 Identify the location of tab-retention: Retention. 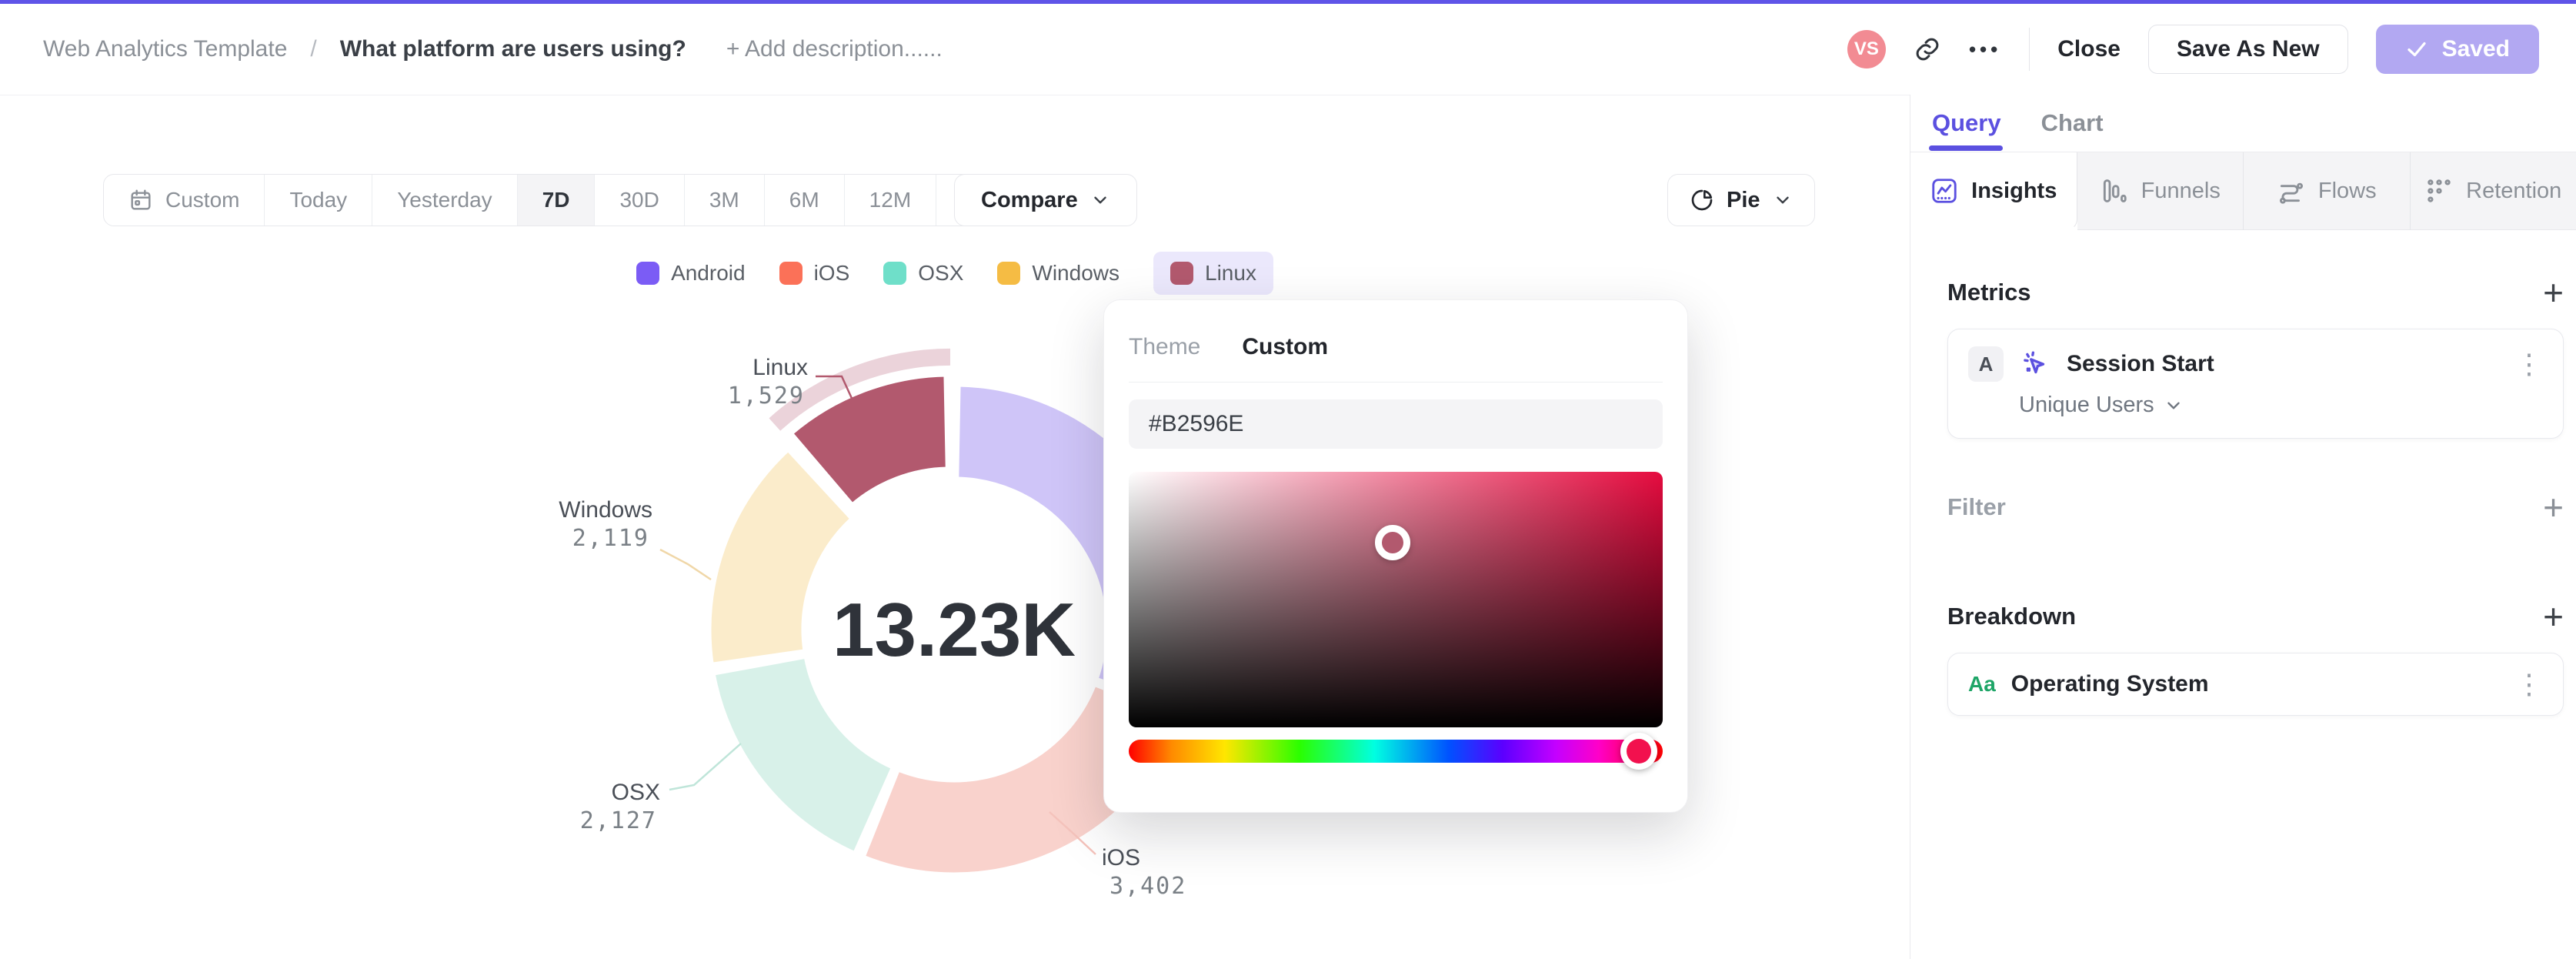
(2493, 191).